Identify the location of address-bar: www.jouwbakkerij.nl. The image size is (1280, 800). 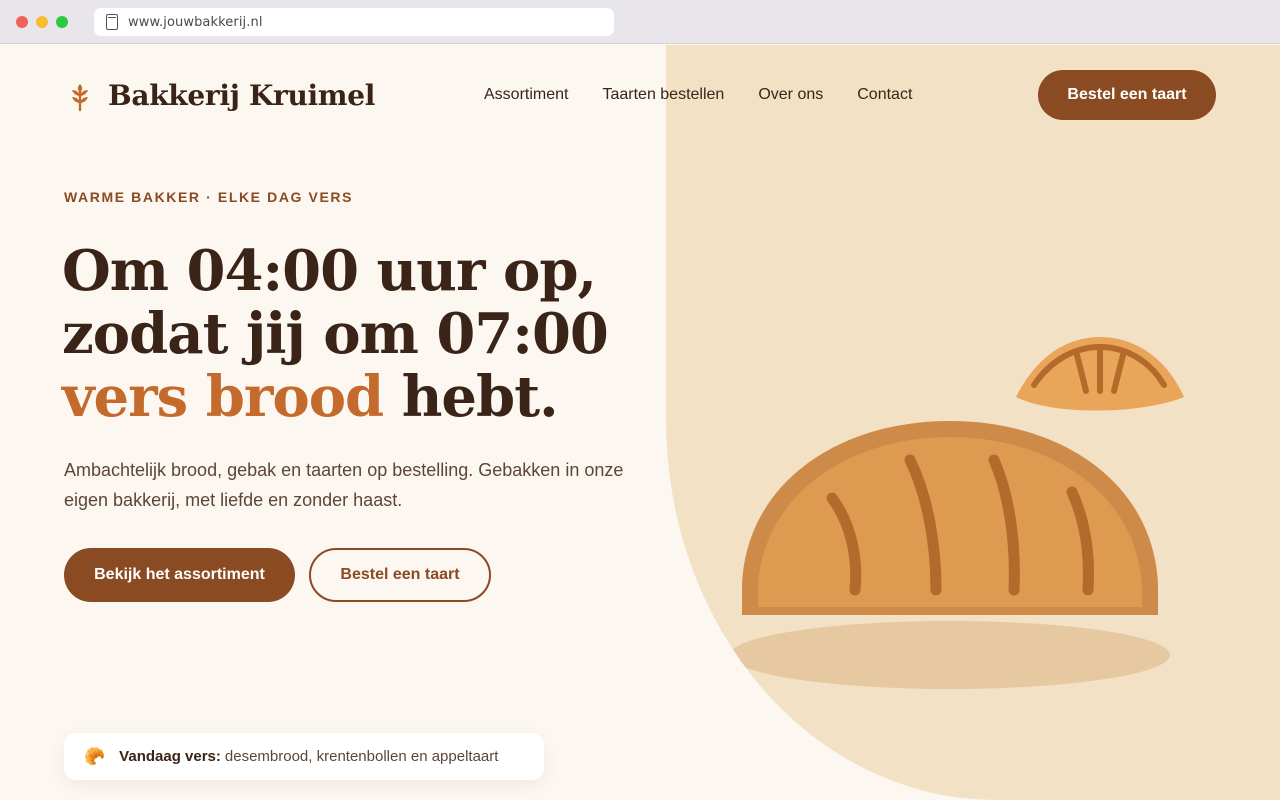
(354, 22).